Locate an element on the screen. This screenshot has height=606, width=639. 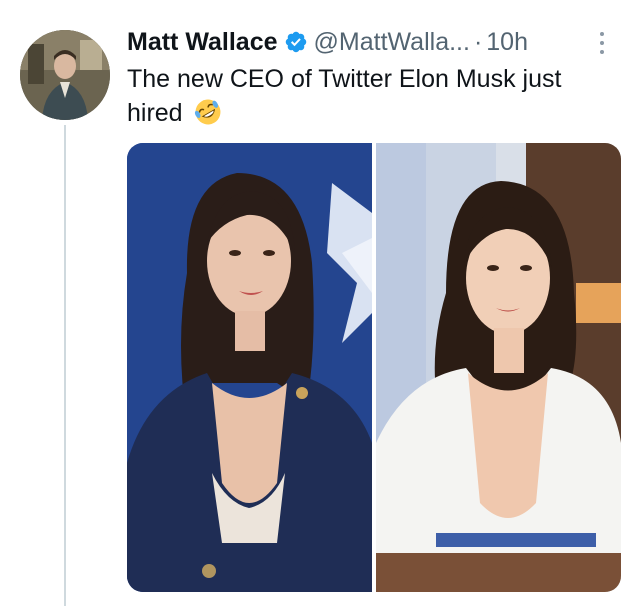
timestamp: 10h is located at coordinates (507, 42).